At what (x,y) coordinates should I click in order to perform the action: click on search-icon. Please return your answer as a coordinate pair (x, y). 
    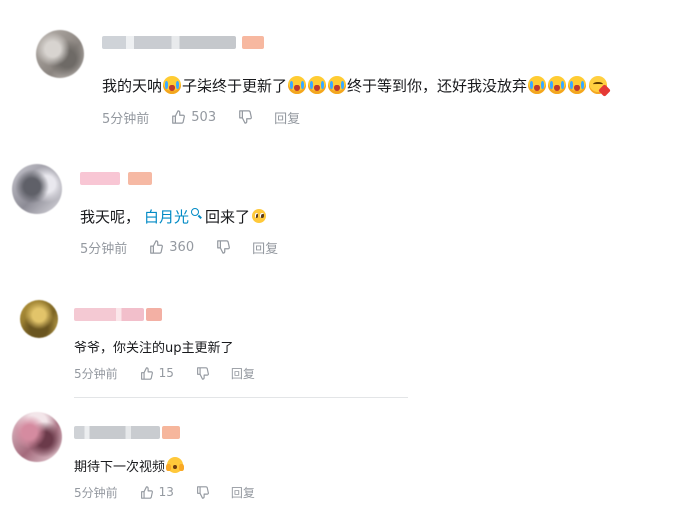
    Looking at the image, I should click on (195, 212).